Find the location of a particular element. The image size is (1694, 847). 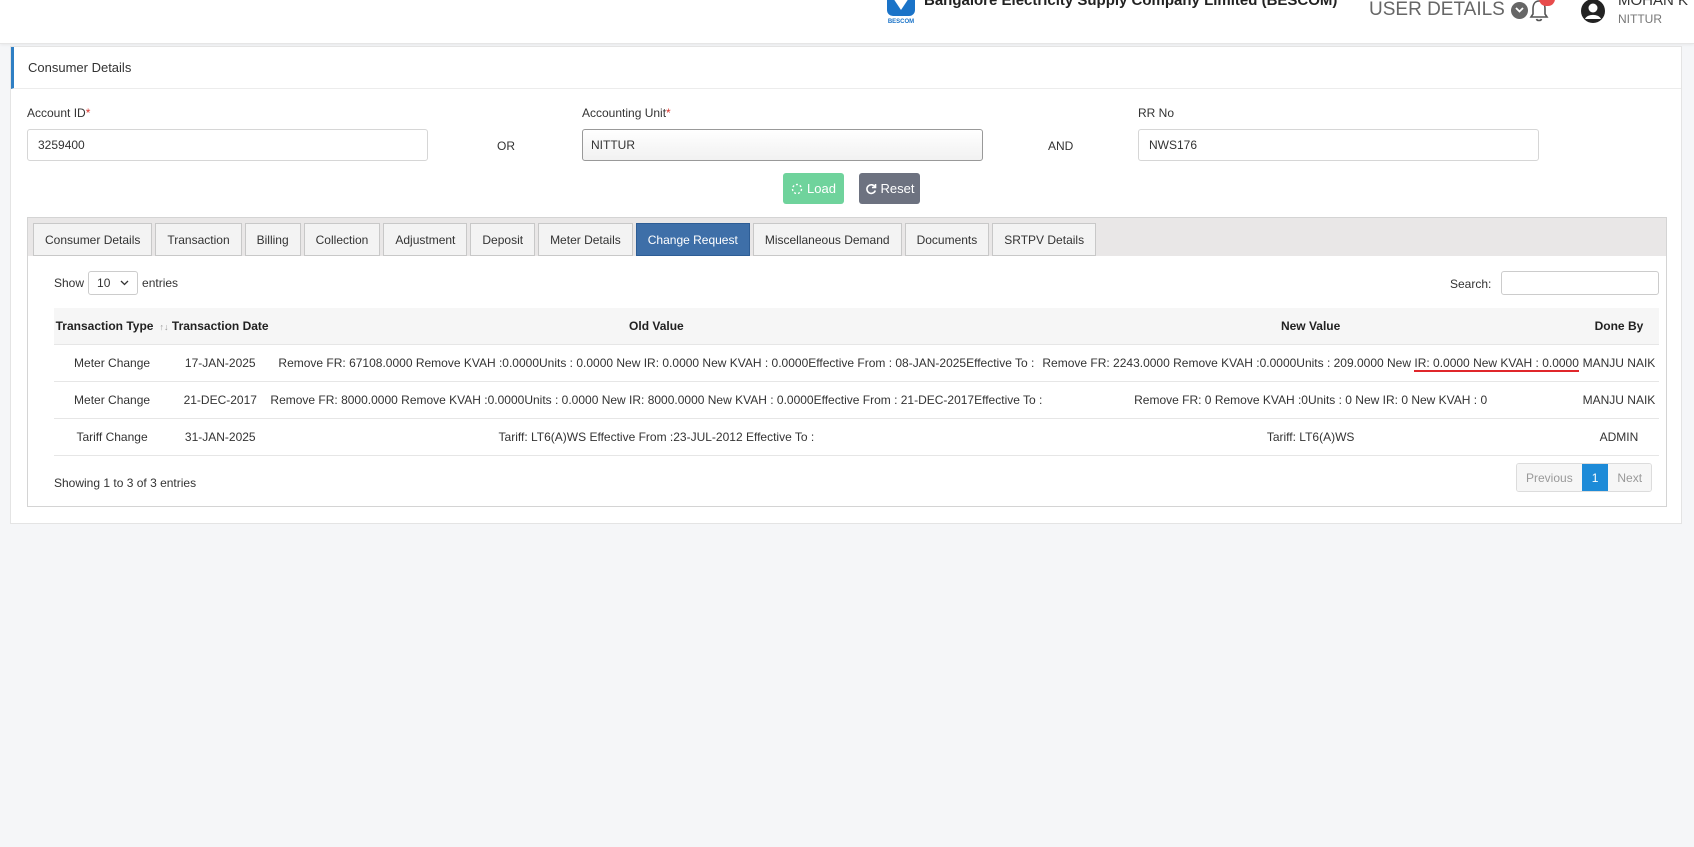

column-header-transaction-date: Transaction Date is located at coordinates (220, 326).